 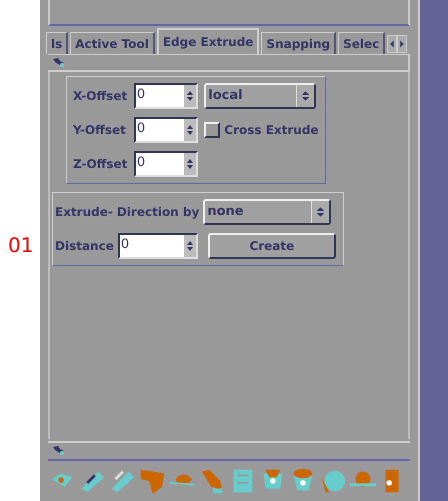 What do you see at coordinates (362, 43) in the screenshot?
I see `tab: Selec` at bounding box center [362, 43].